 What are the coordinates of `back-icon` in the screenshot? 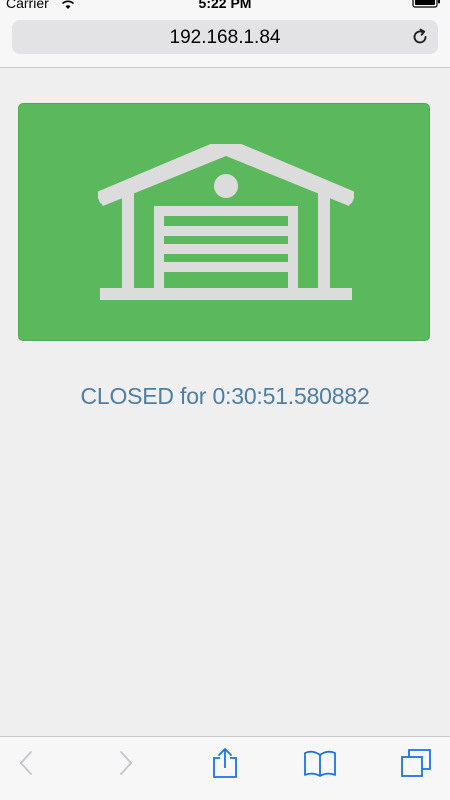 It's located at (26, 765).